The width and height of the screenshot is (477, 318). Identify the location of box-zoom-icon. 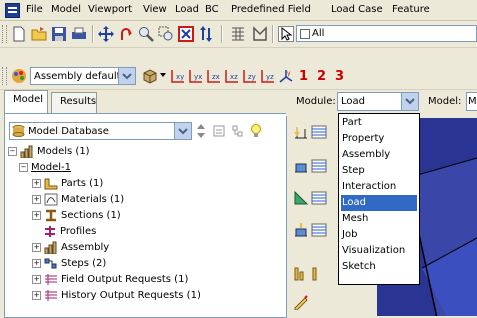
(166, 34).